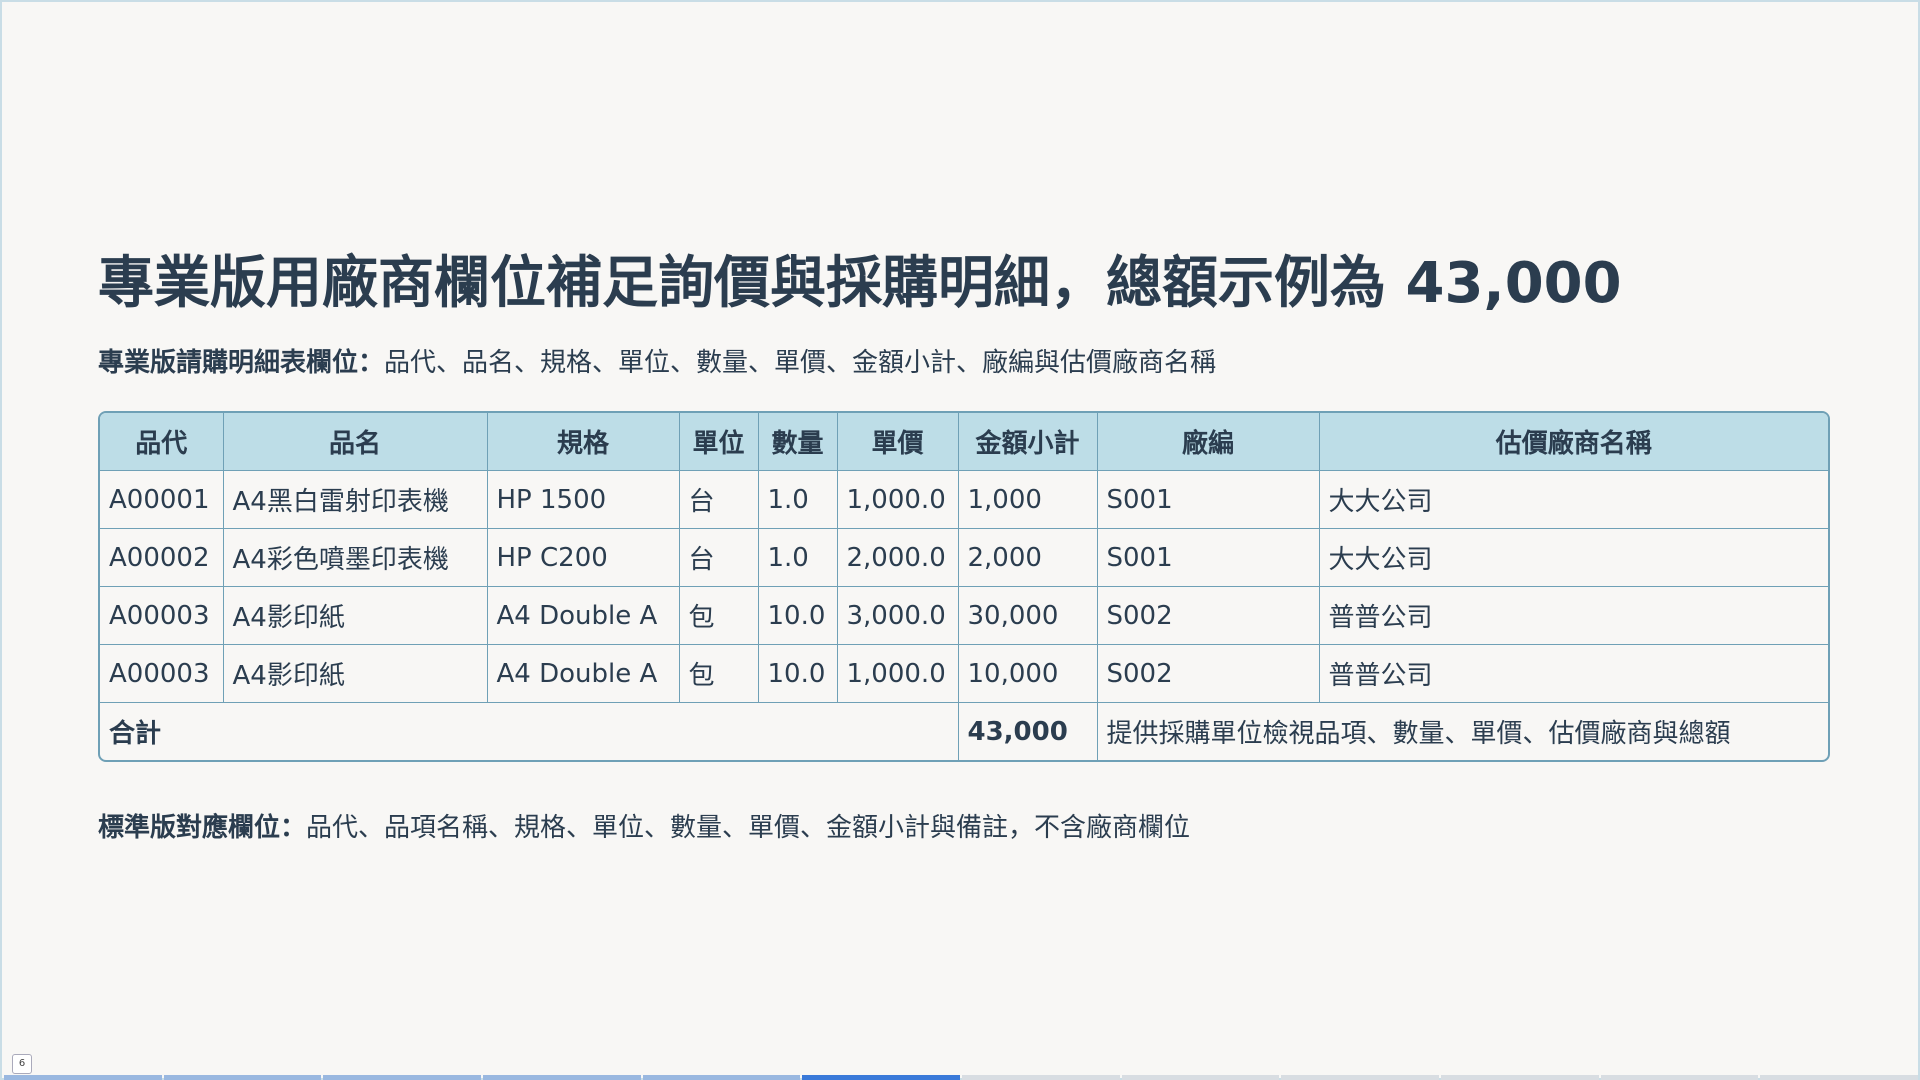 The height and width of the screenshot is (1080, 1920). Describe the element at coordinates (529, 731) in the screenshot. I see `total-label: 合計` at that location.